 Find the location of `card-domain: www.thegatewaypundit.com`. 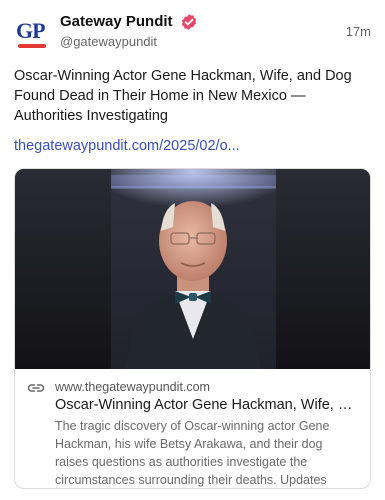

card-domain: www.thegatewaypundit.com is located at coordinates (132, 387).